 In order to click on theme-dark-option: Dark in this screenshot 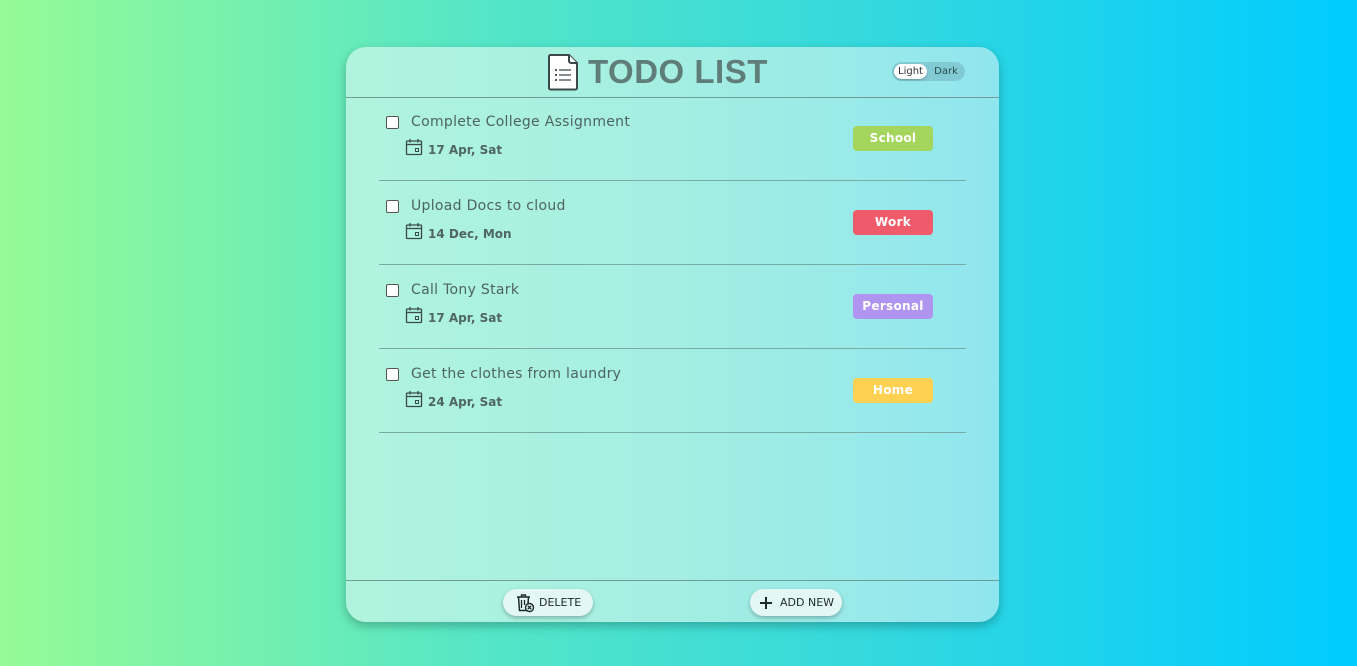, I will do `click(946, 71)`.